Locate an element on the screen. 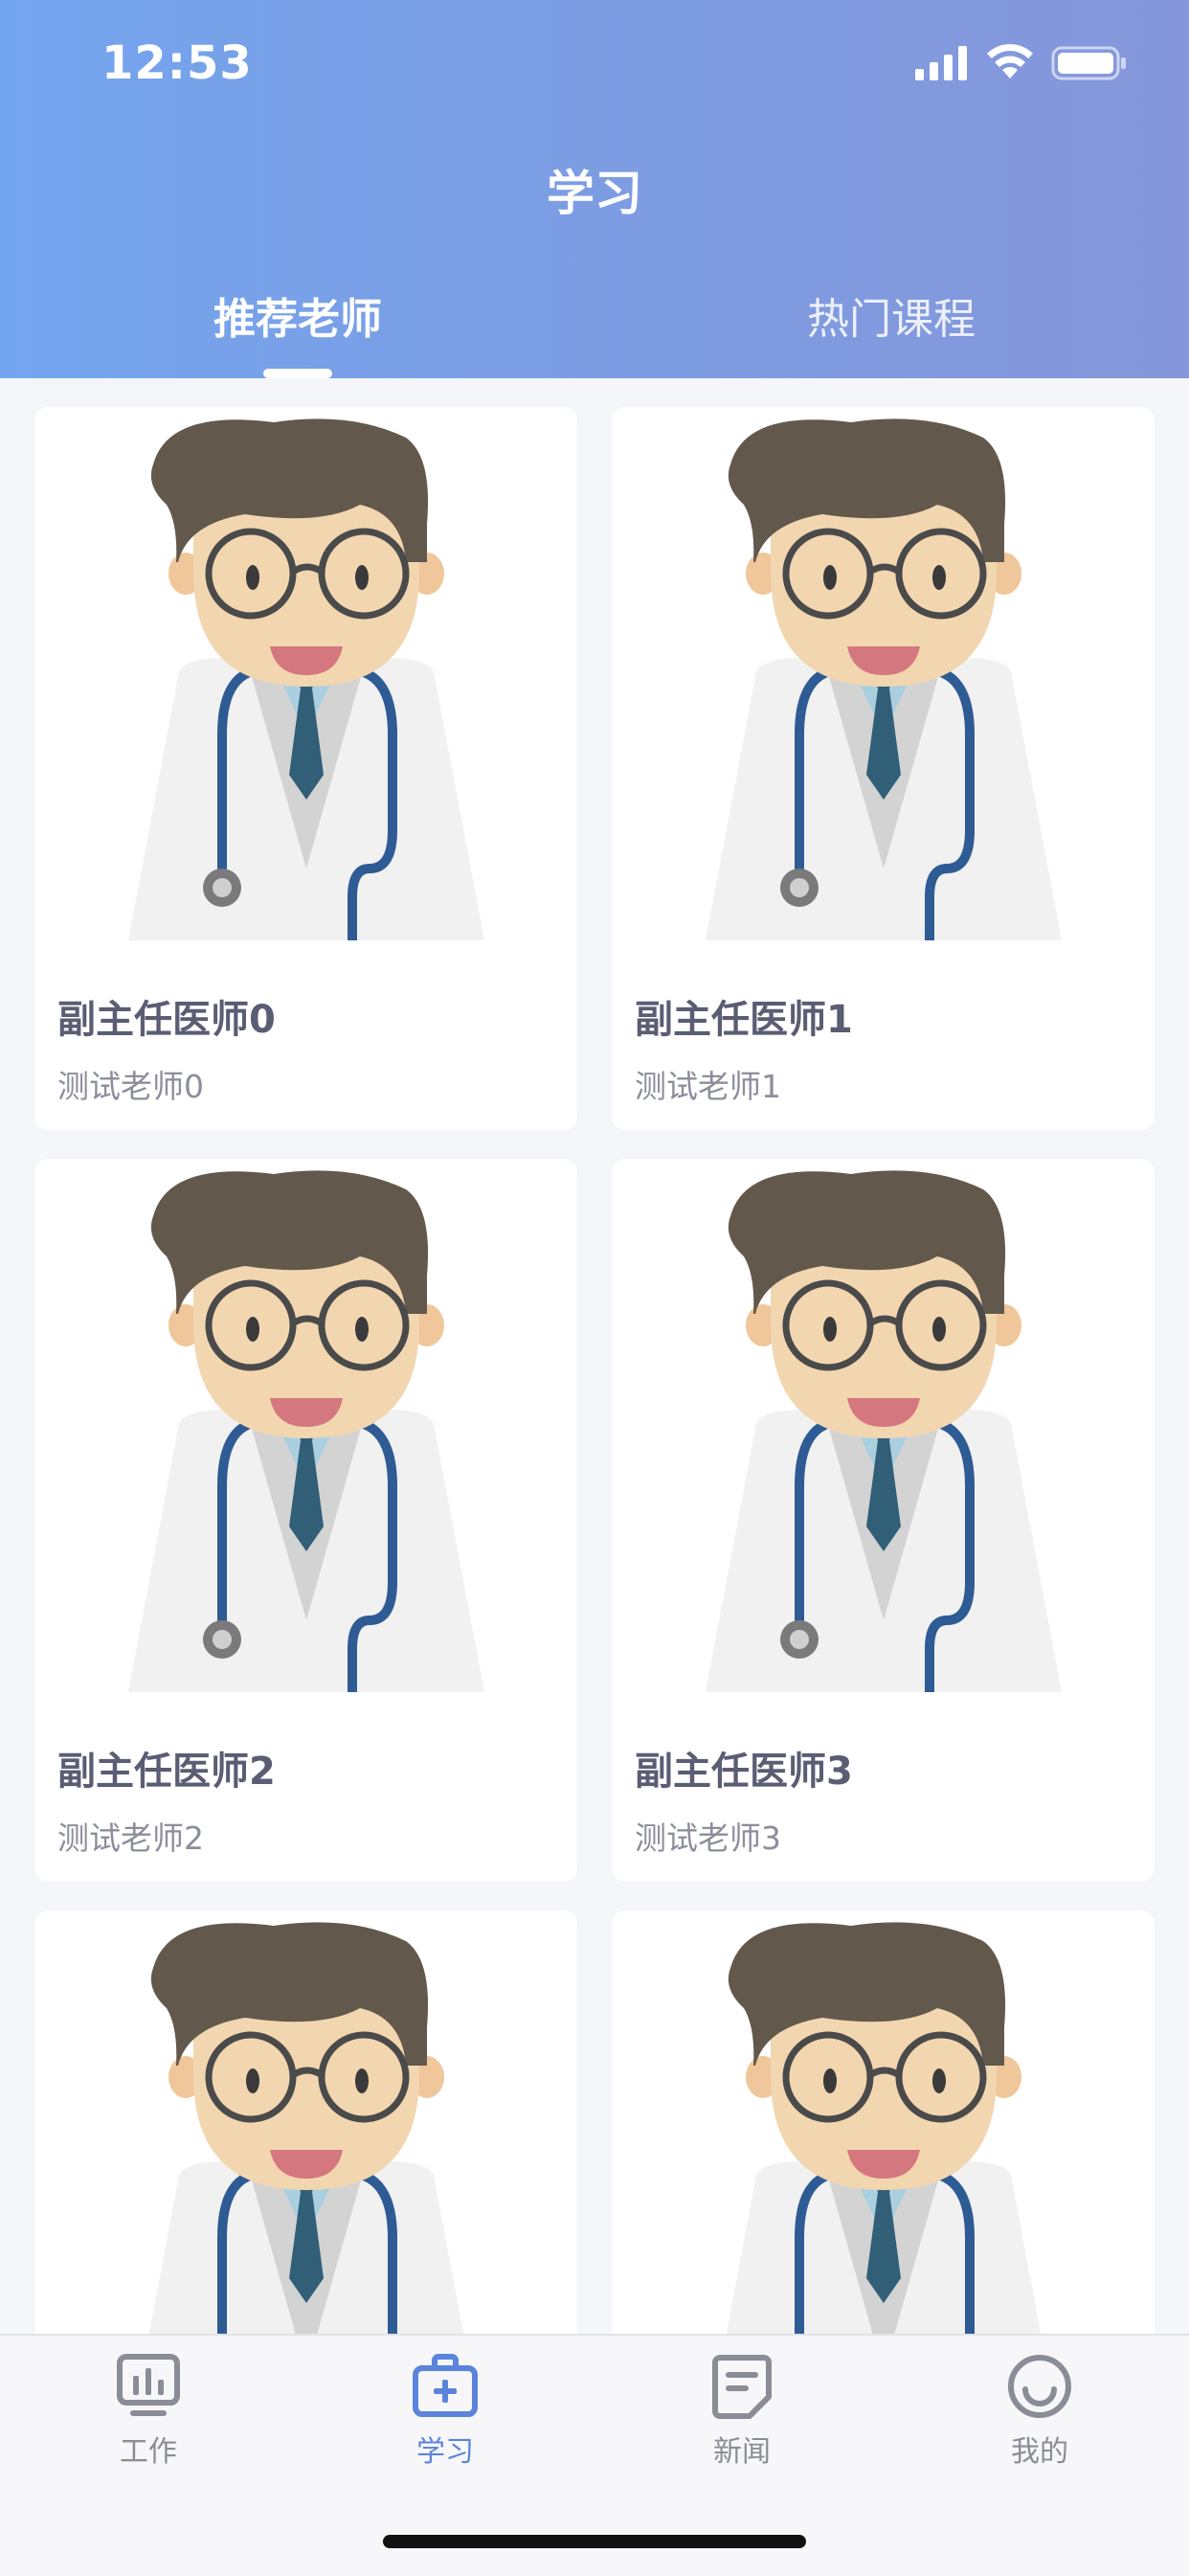 This screenshot has height=2576, width=1189. header: 12:53 学习 推荐老师 热门课程 is located at coordinates (594, 189).